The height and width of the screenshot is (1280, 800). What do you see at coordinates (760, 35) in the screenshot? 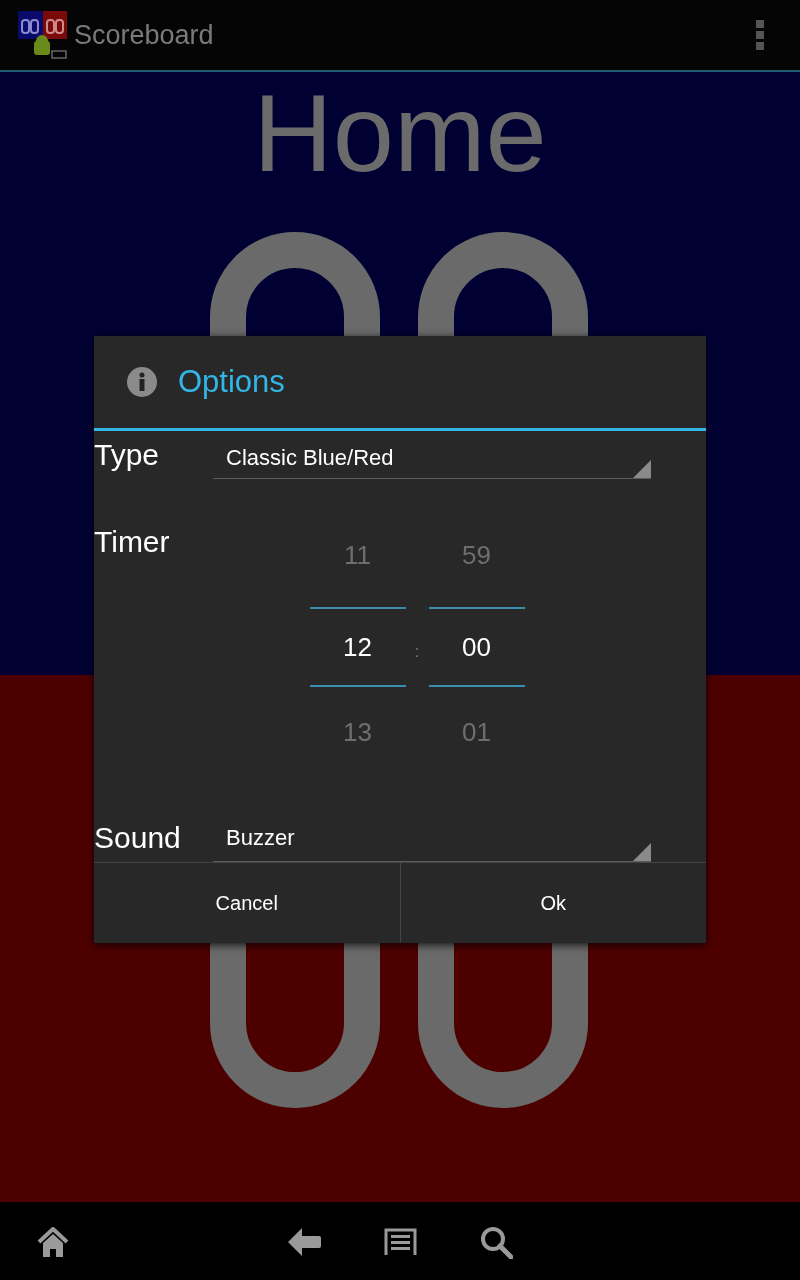
I see `overflow-menu-icon` at bounding box center [760, 35].